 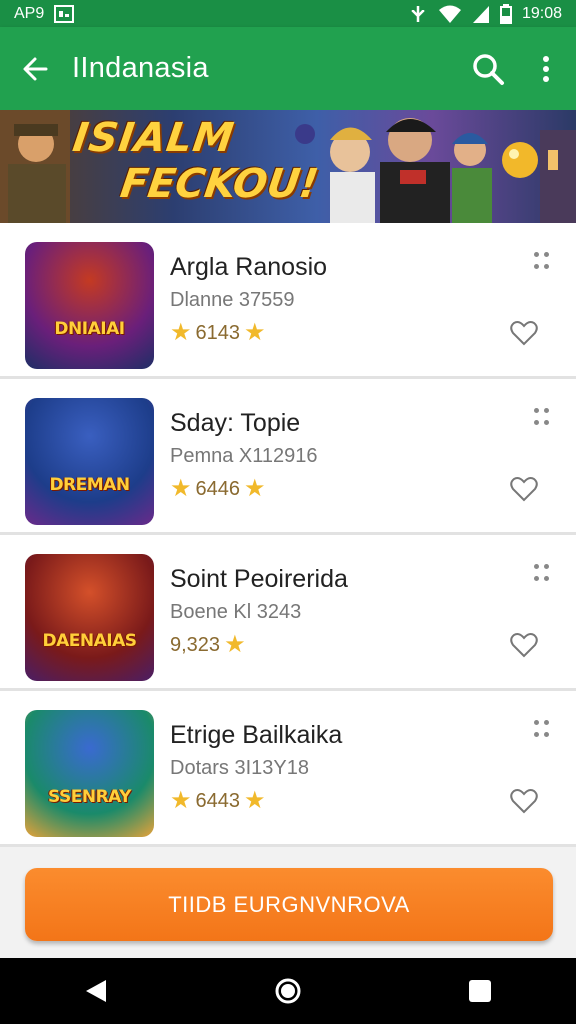 What do you see at coordinates (236, 612) in the screenshot?
I see `item-subtitle: Boene Kl 3243` at bounding box center [236, 612].